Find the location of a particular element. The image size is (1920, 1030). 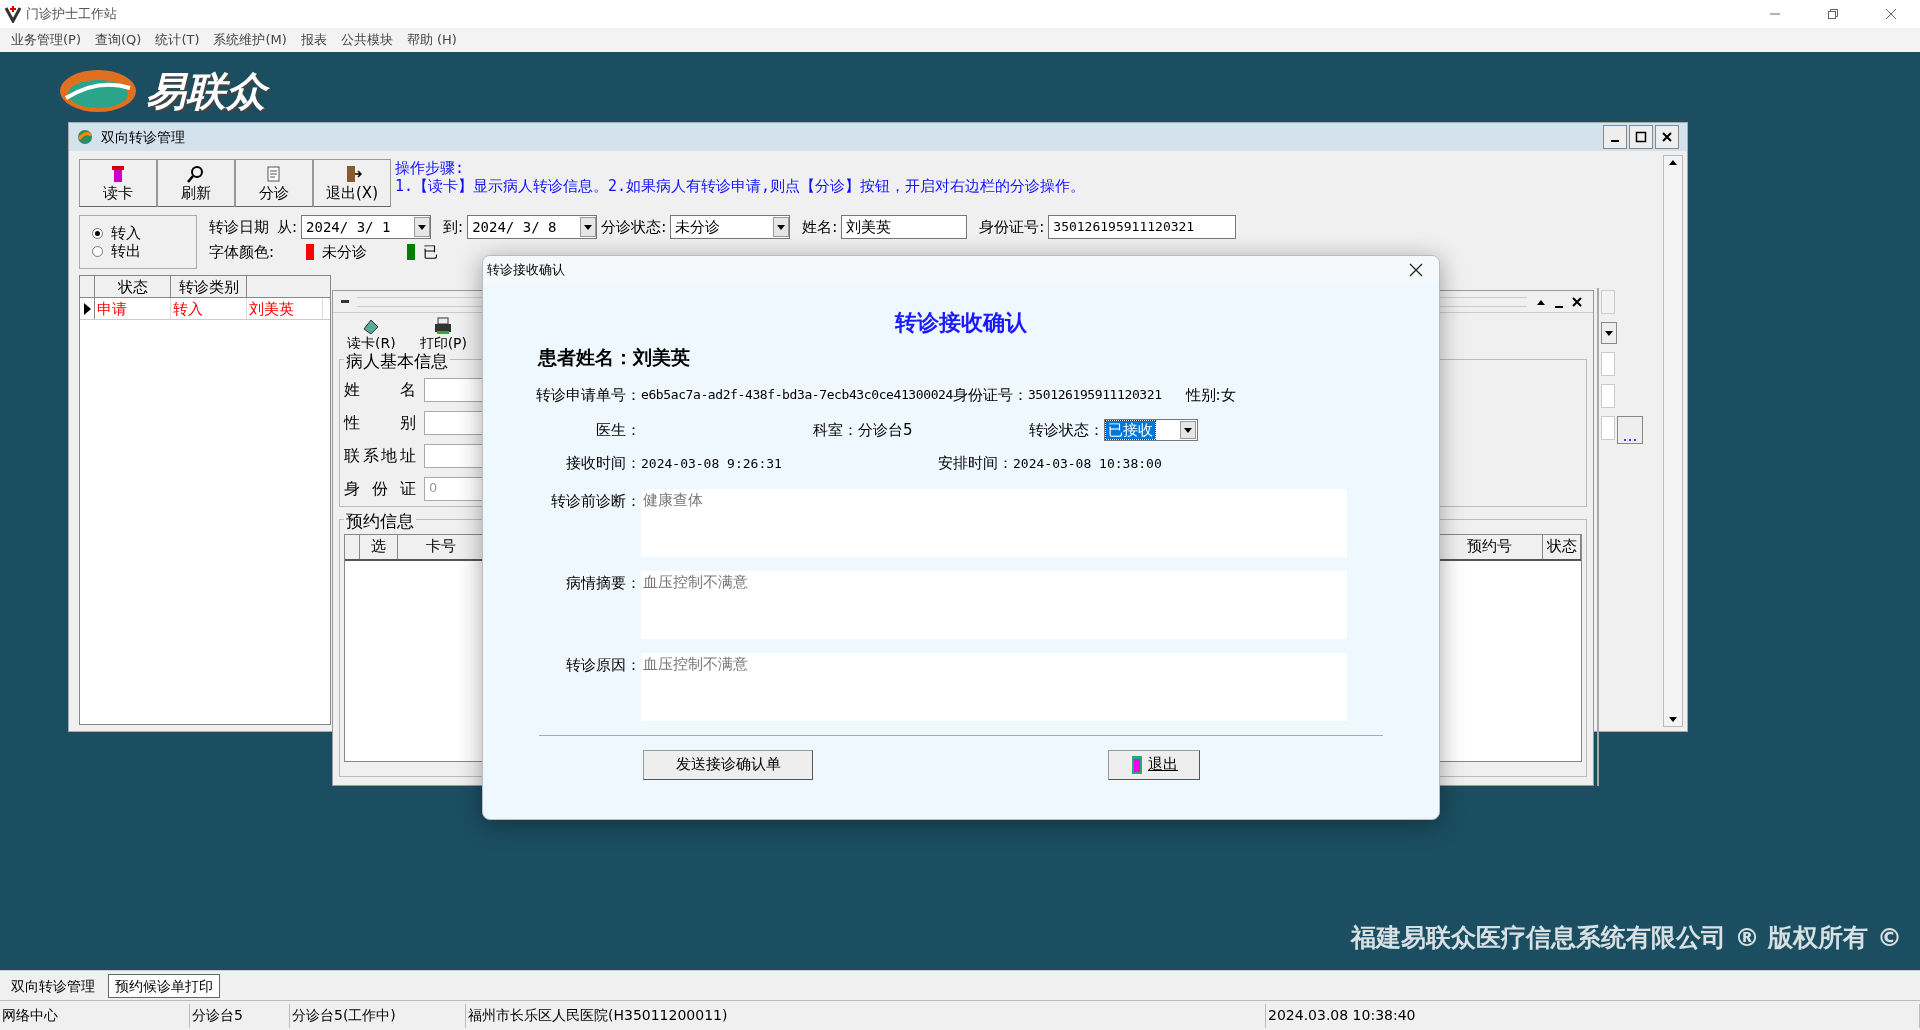

field-label: 姓 名 is located at coordinates (380, 389).